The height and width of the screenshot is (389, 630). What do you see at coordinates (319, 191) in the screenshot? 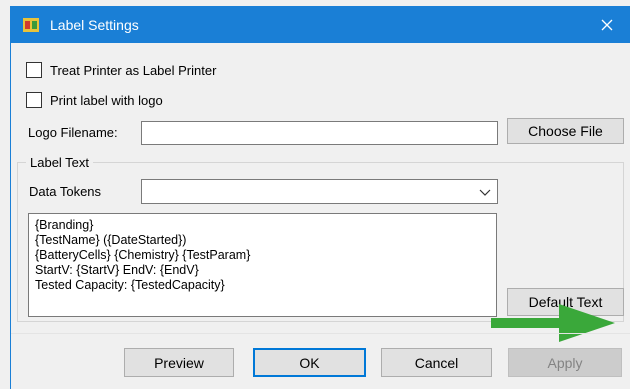
I see `data-tokens-dropdown` at bounding box center [319, 191].